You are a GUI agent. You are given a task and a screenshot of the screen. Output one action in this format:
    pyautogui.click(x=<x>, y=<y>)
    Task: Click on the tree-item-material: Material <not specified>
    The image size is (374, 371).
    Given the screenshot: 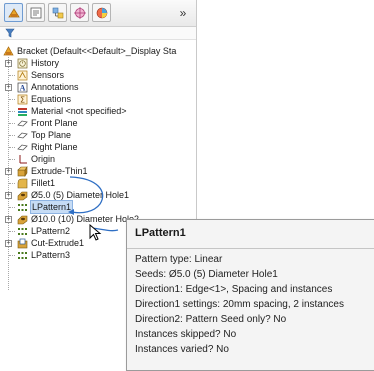 What is the action you would take?
    pyautogui.click(x=72, y=111)
    